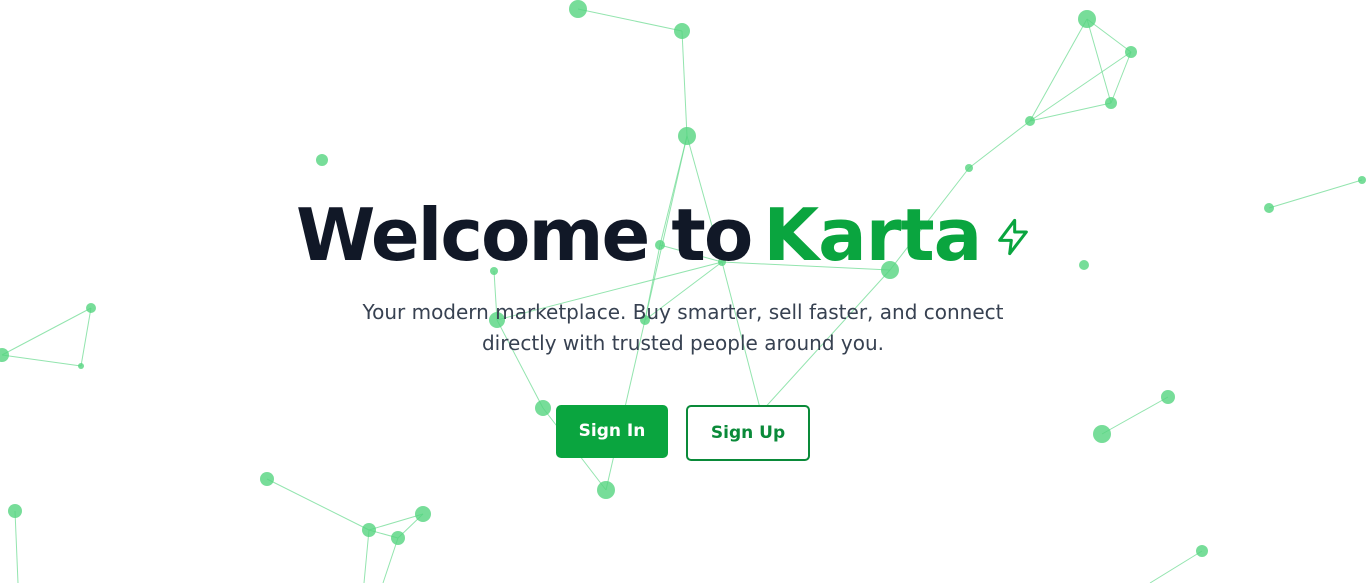 This screenshot has width=1366, height=583. I want to click on title-welcome: Welcome to, so click(524, 235).